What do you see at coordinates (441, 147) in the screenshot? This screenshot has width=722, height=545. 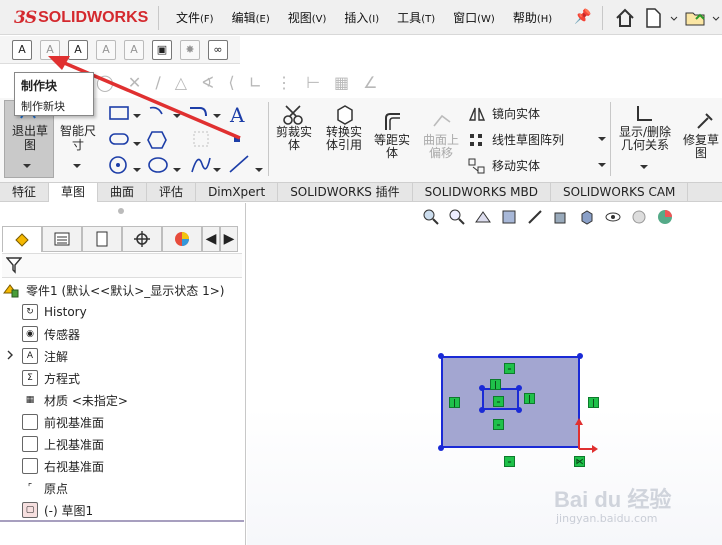 I see `offset-on-surface-button: 曲面上偏移` at bounding box center [441, 147].